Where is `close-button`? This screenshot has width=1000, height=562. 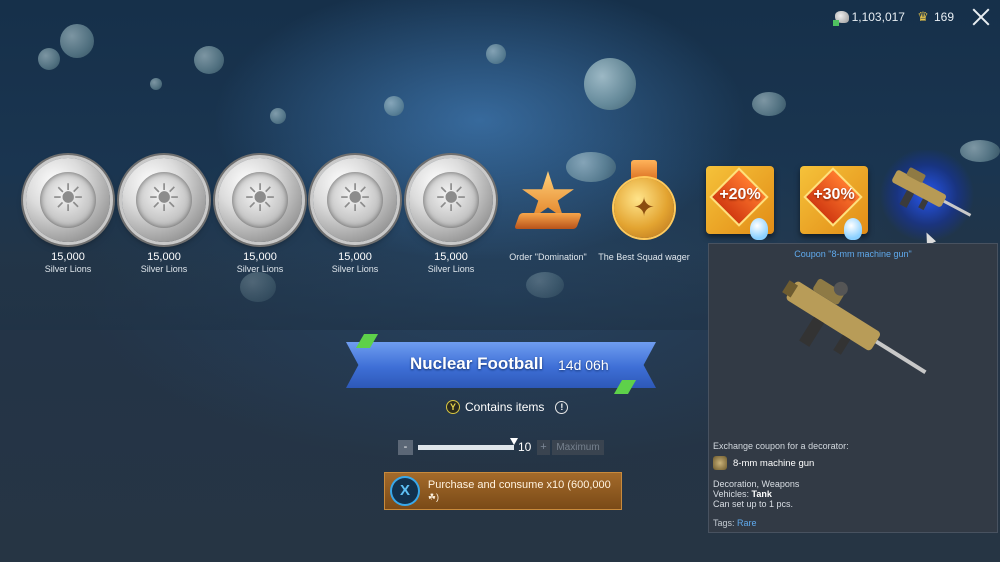 close-button is located at coordinates (981, 17).